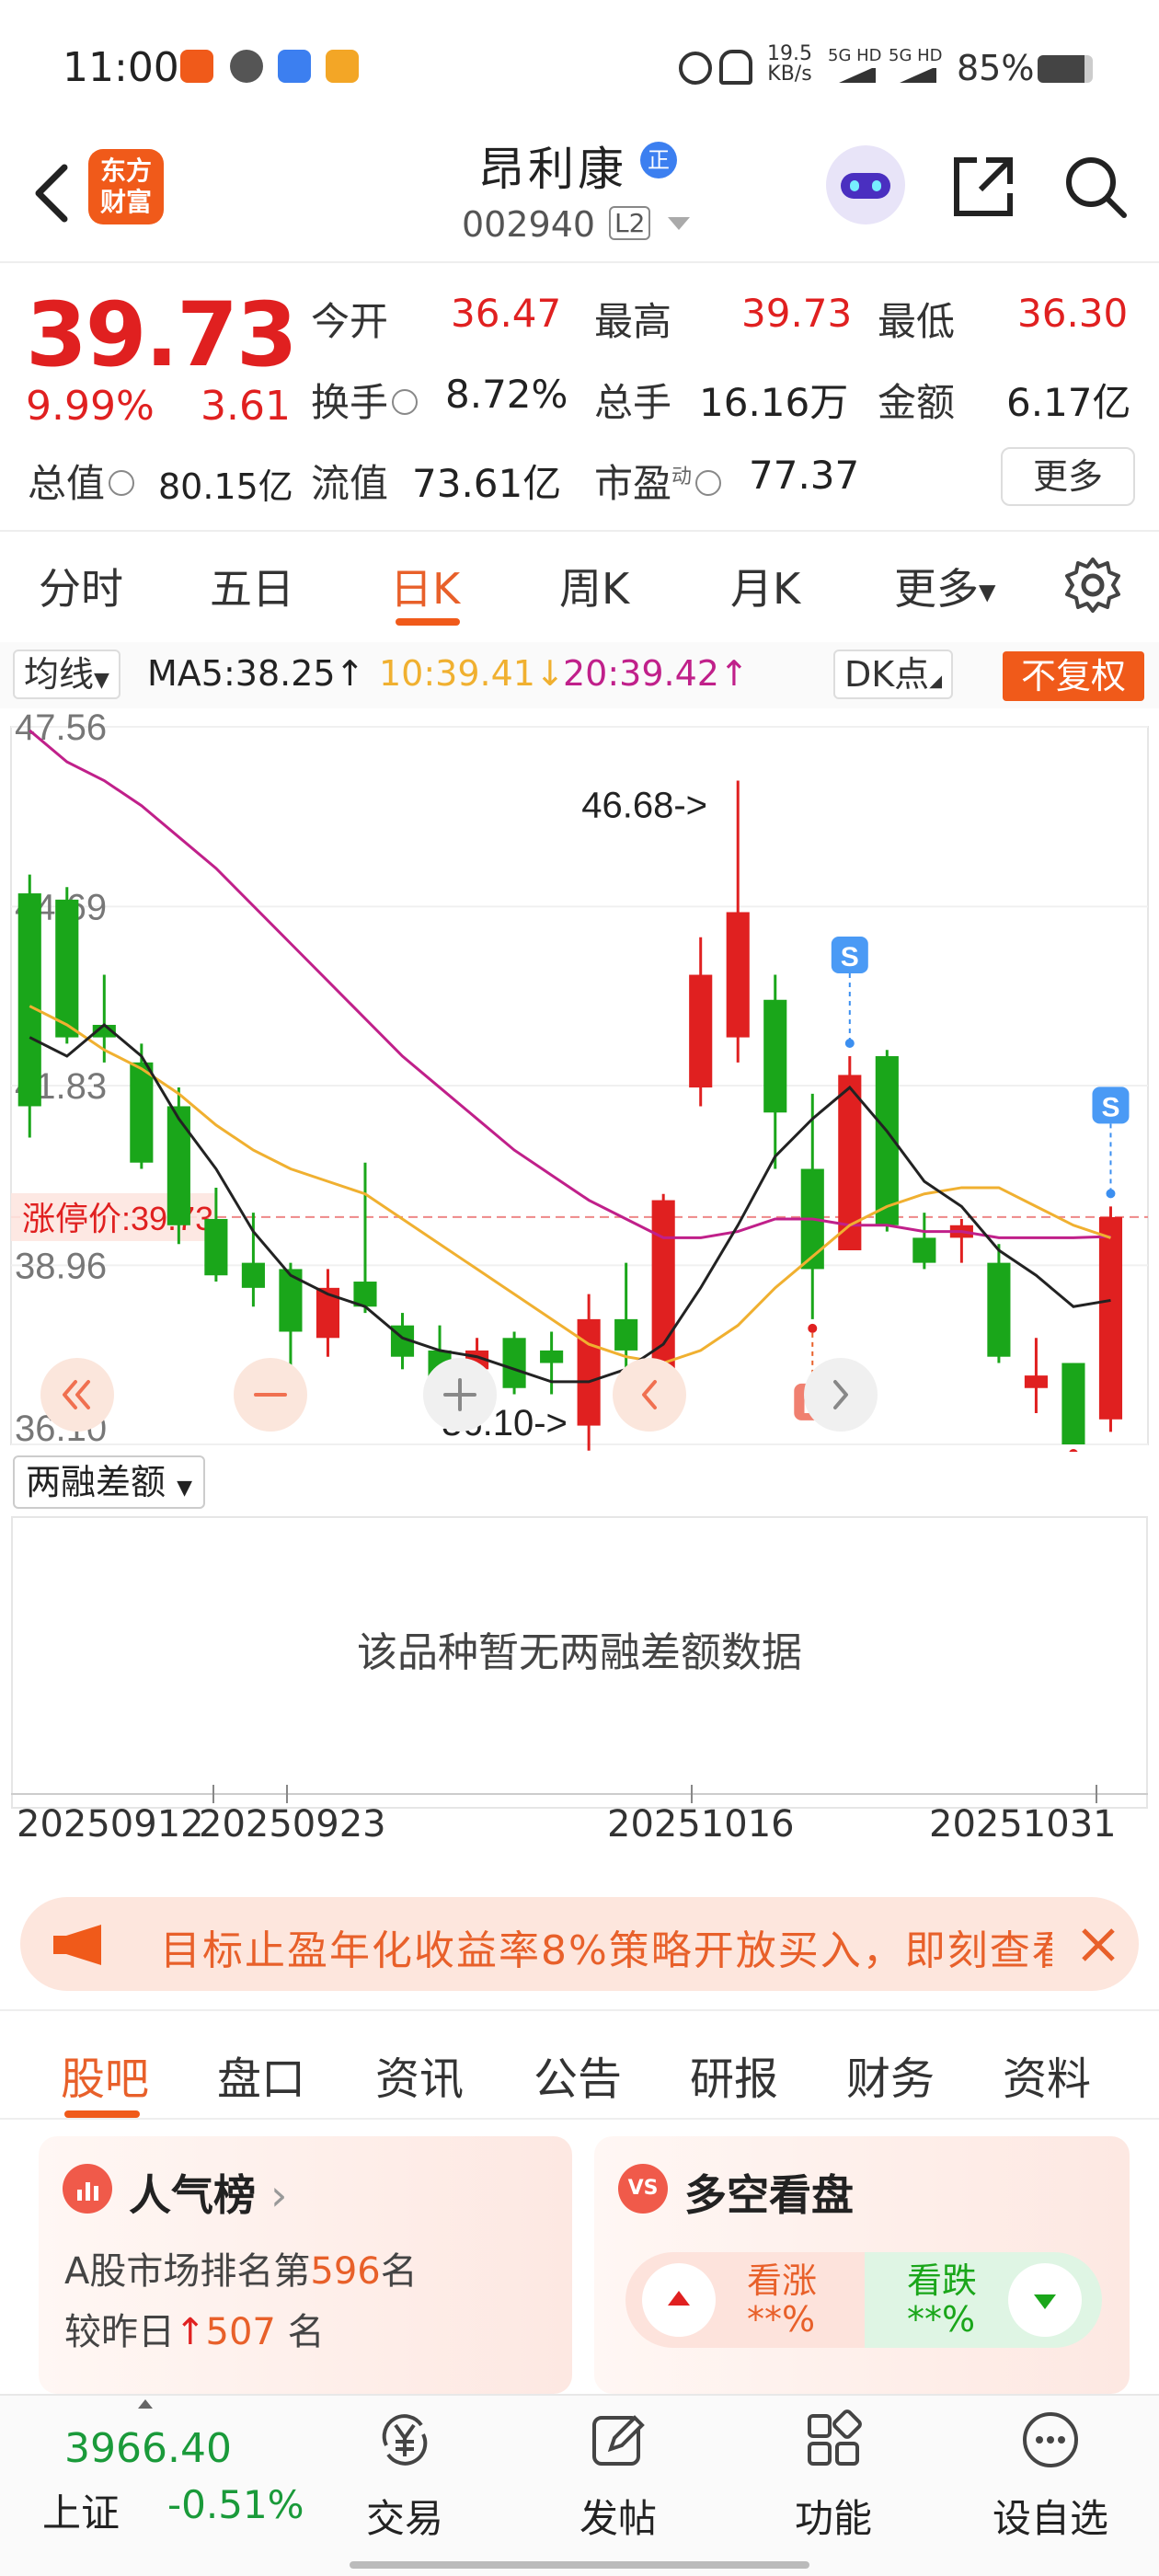 The width and height of the screenshot is (1159, 2576). Describe the element at coordinates (67, 483) in the screenshot. I see `mktcap-label-text: 总值` at that location.